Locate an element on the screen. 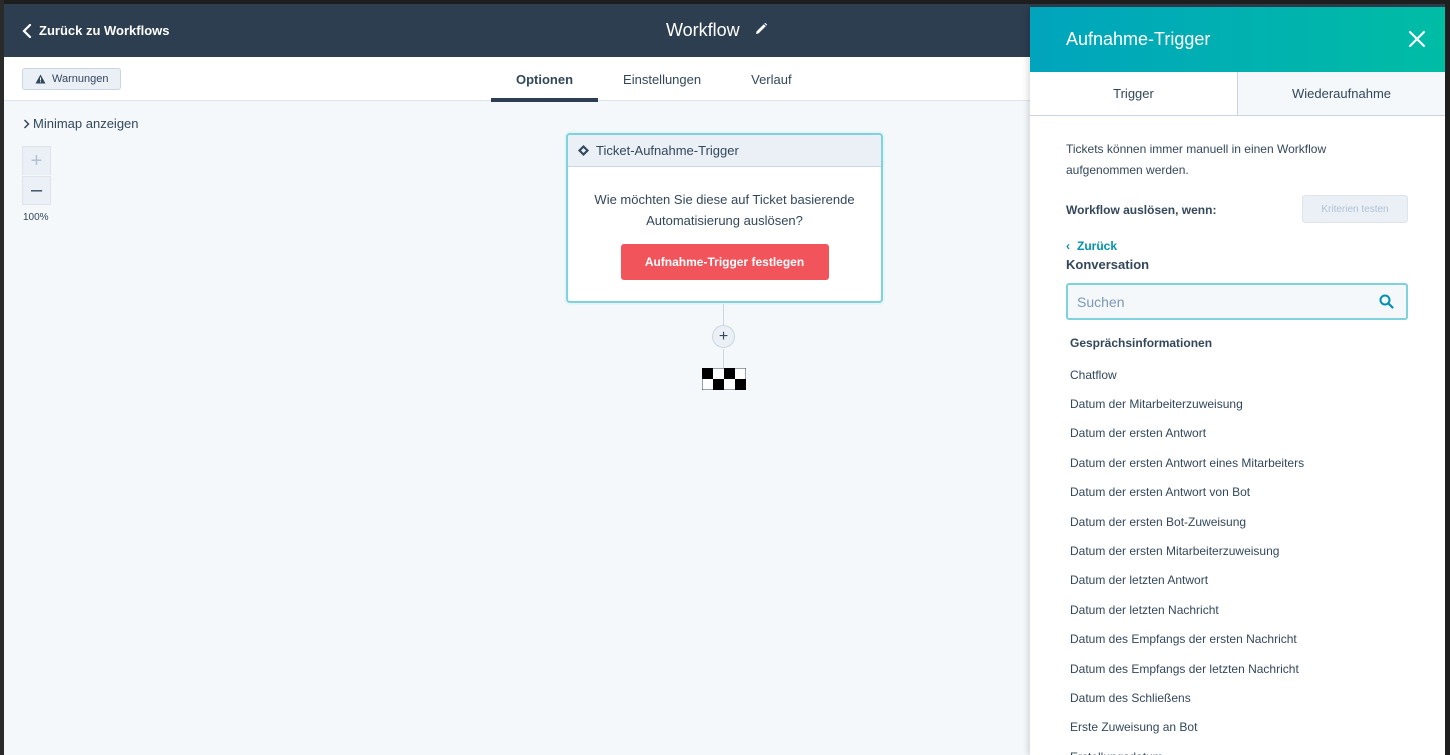 The image size is (1450, 755). trigger-when-label: Workflow auslösen, wenn: is located at coordinates (1141, 210).